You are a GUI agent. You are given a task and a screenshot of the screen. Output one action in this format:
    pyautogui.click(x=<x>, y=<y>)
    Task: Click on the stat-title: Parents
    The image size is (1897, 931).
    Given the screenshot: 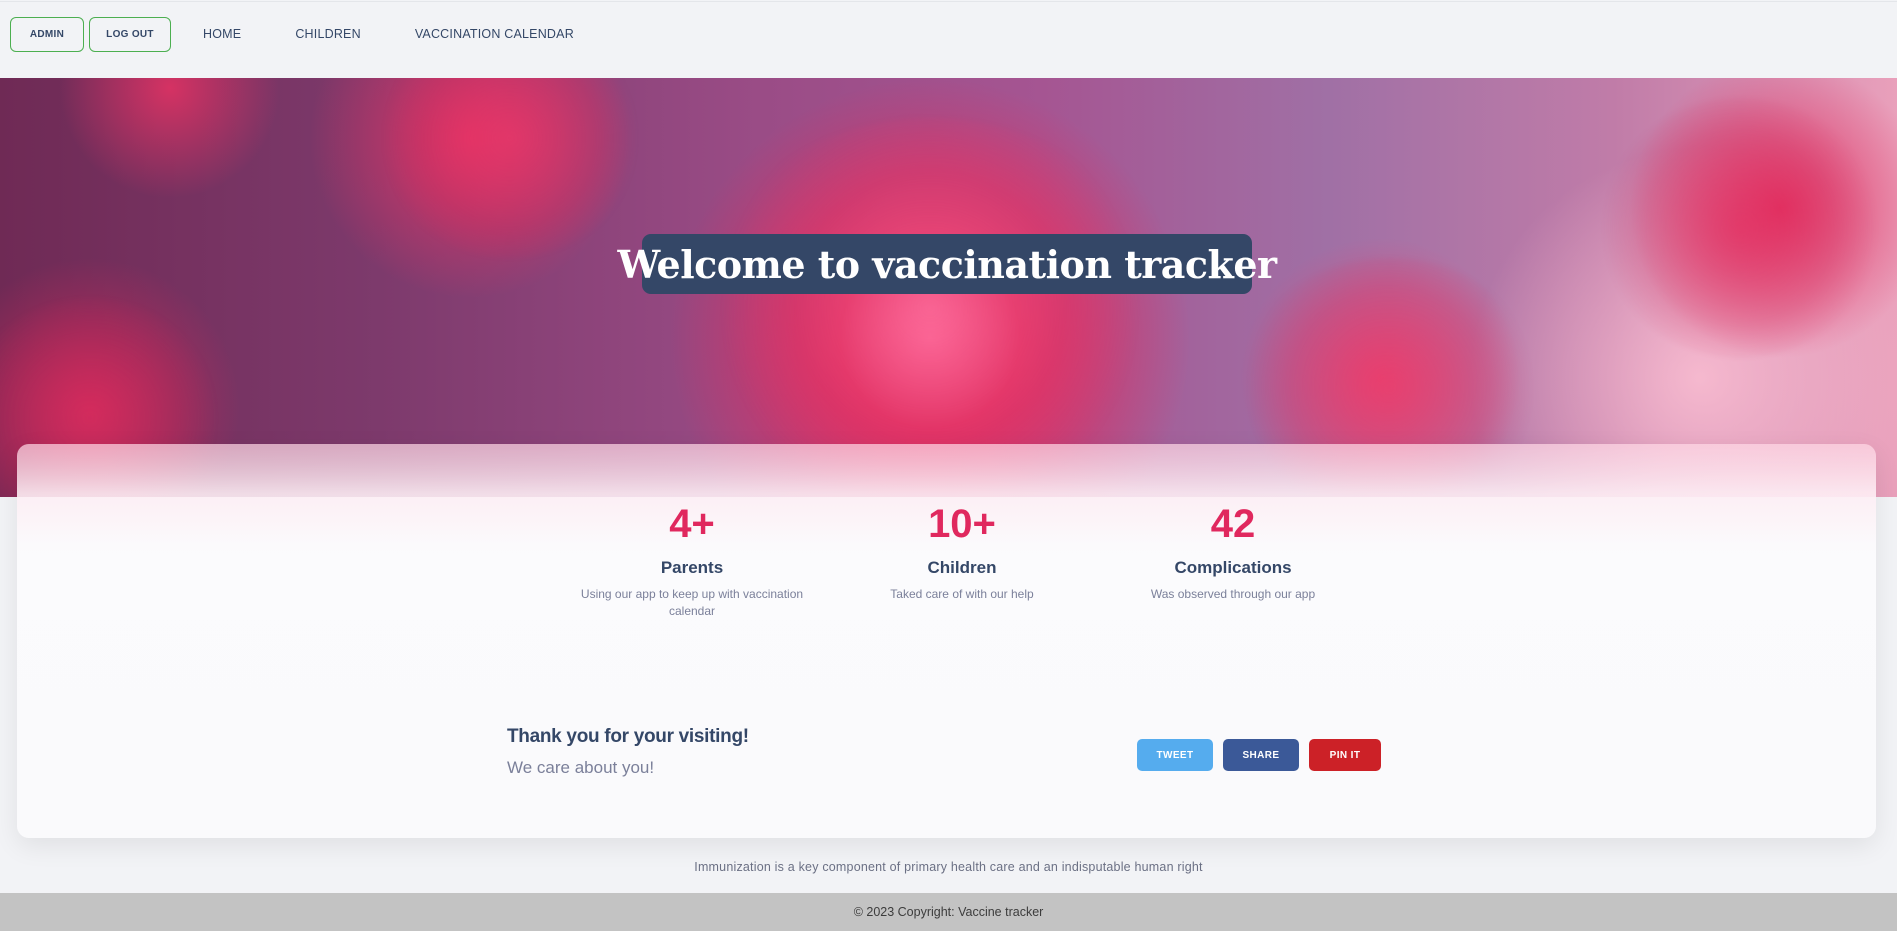 What is the action you would take?
    pyautogui.click(x=692, y=567)
    